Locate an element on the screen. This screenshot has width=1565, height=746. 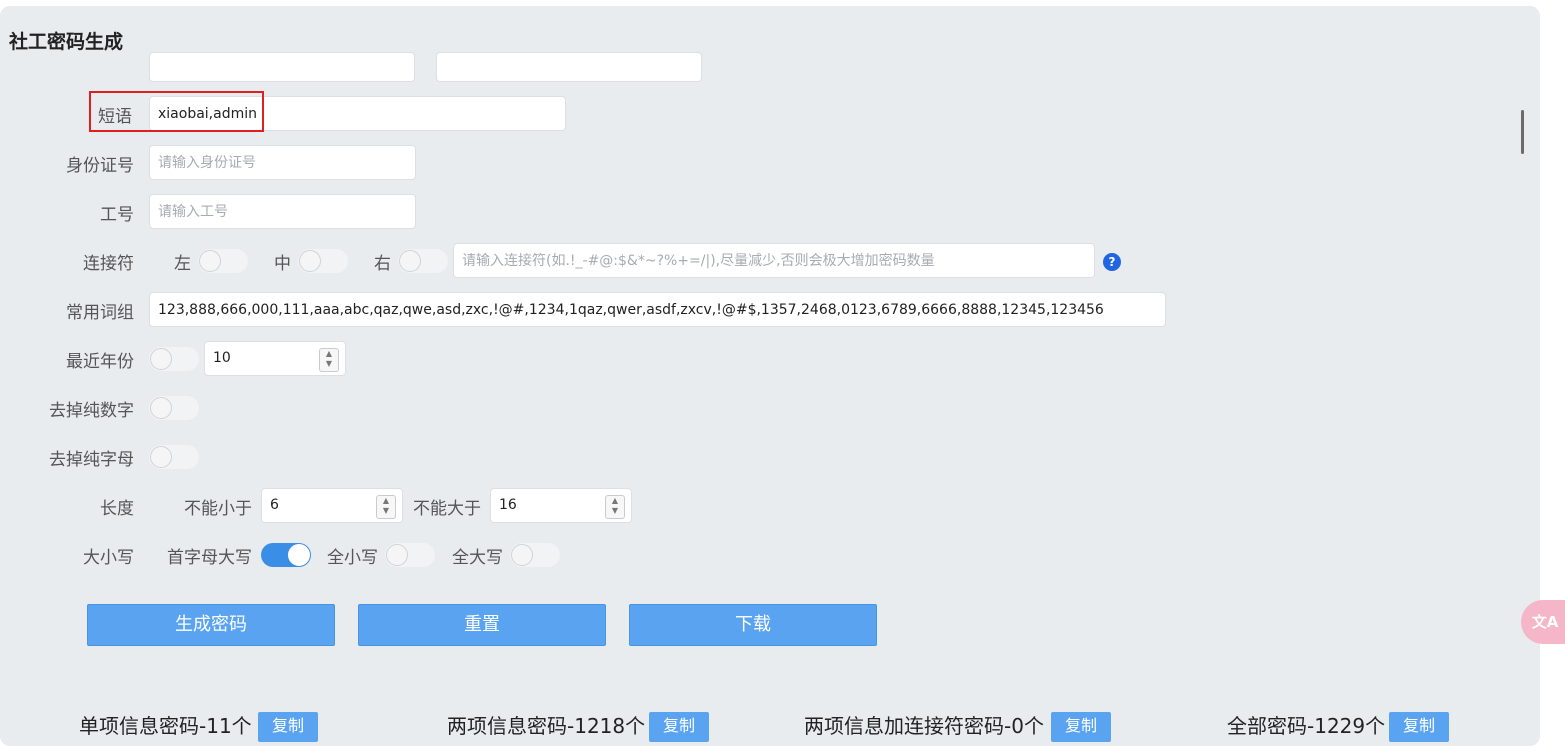
employee-id-label: 工号 is located at coordinates (117, 215).